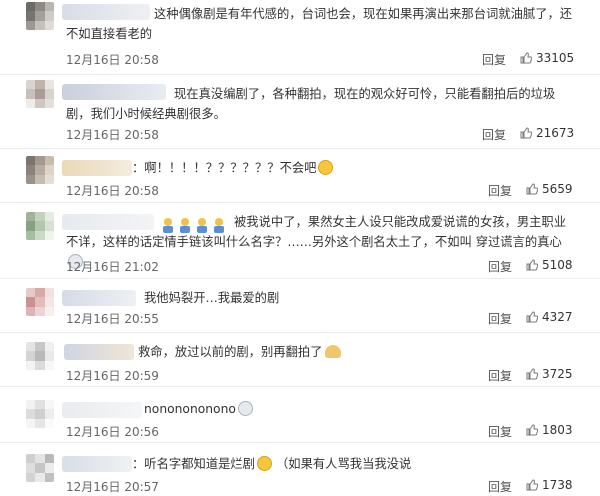  I want to click on like-count: 5659, so click(557, 189).